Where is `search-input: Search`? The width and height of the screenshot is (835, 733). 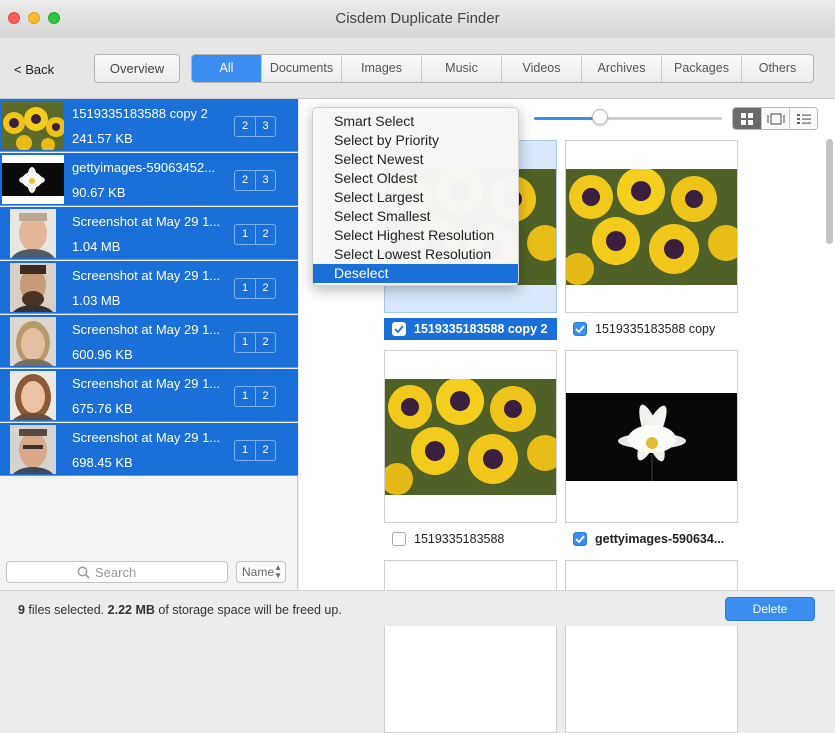
search-input: Search is located at coordinates (117, 572).